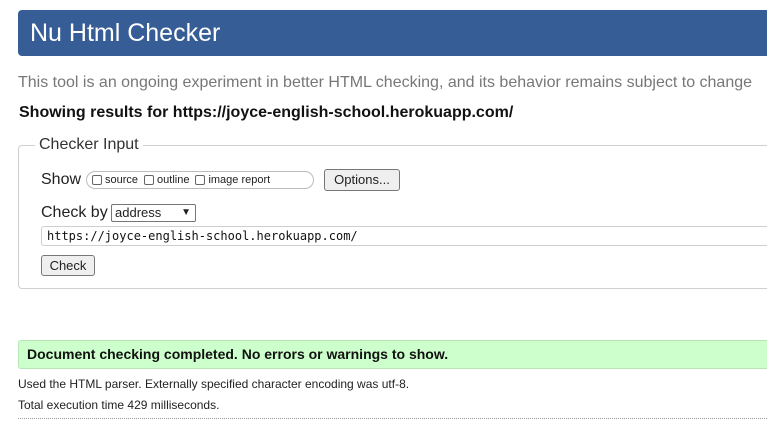  I want to click on checker-input-legend: Checker Input, so click(89, 145).